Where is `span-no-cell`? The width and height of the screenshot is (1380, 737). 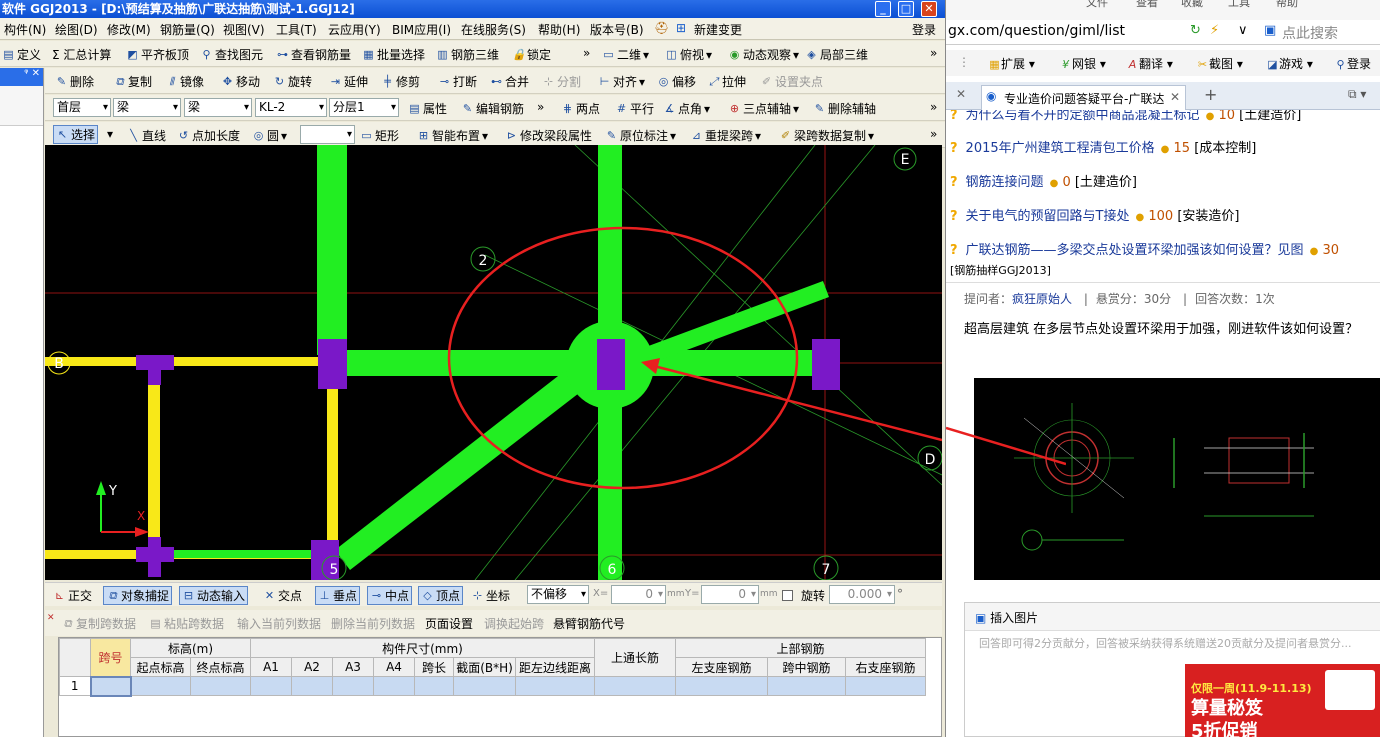 span-no-cell is located at coordinates (110, 686).